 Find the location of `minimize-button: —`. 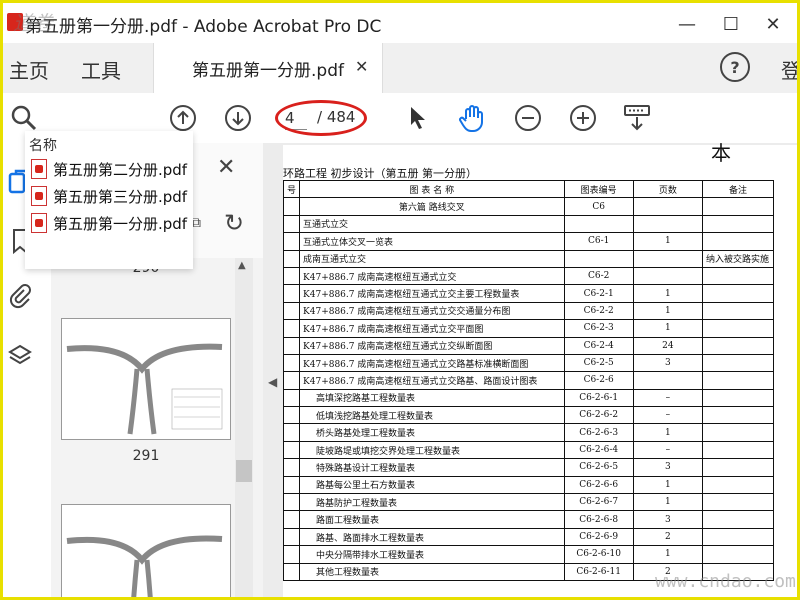

minimize-button: — is located at coordinates (687, 24).